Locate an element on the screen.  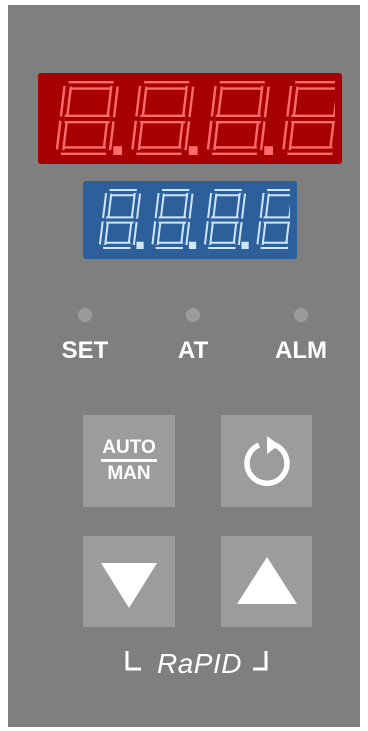
at-label: AT is located at coordinates (193, 350).